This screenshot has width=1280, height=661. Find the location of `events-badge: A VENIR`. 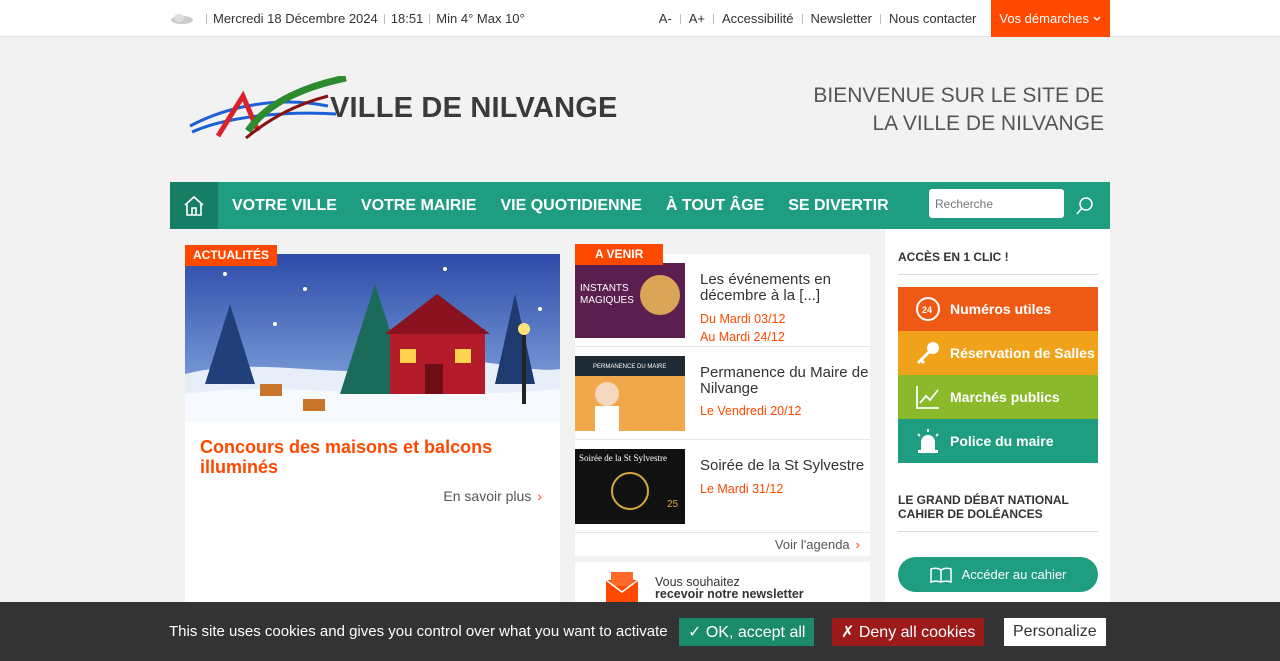

events-badge: A VENIR is located at coordinates (619, 254).